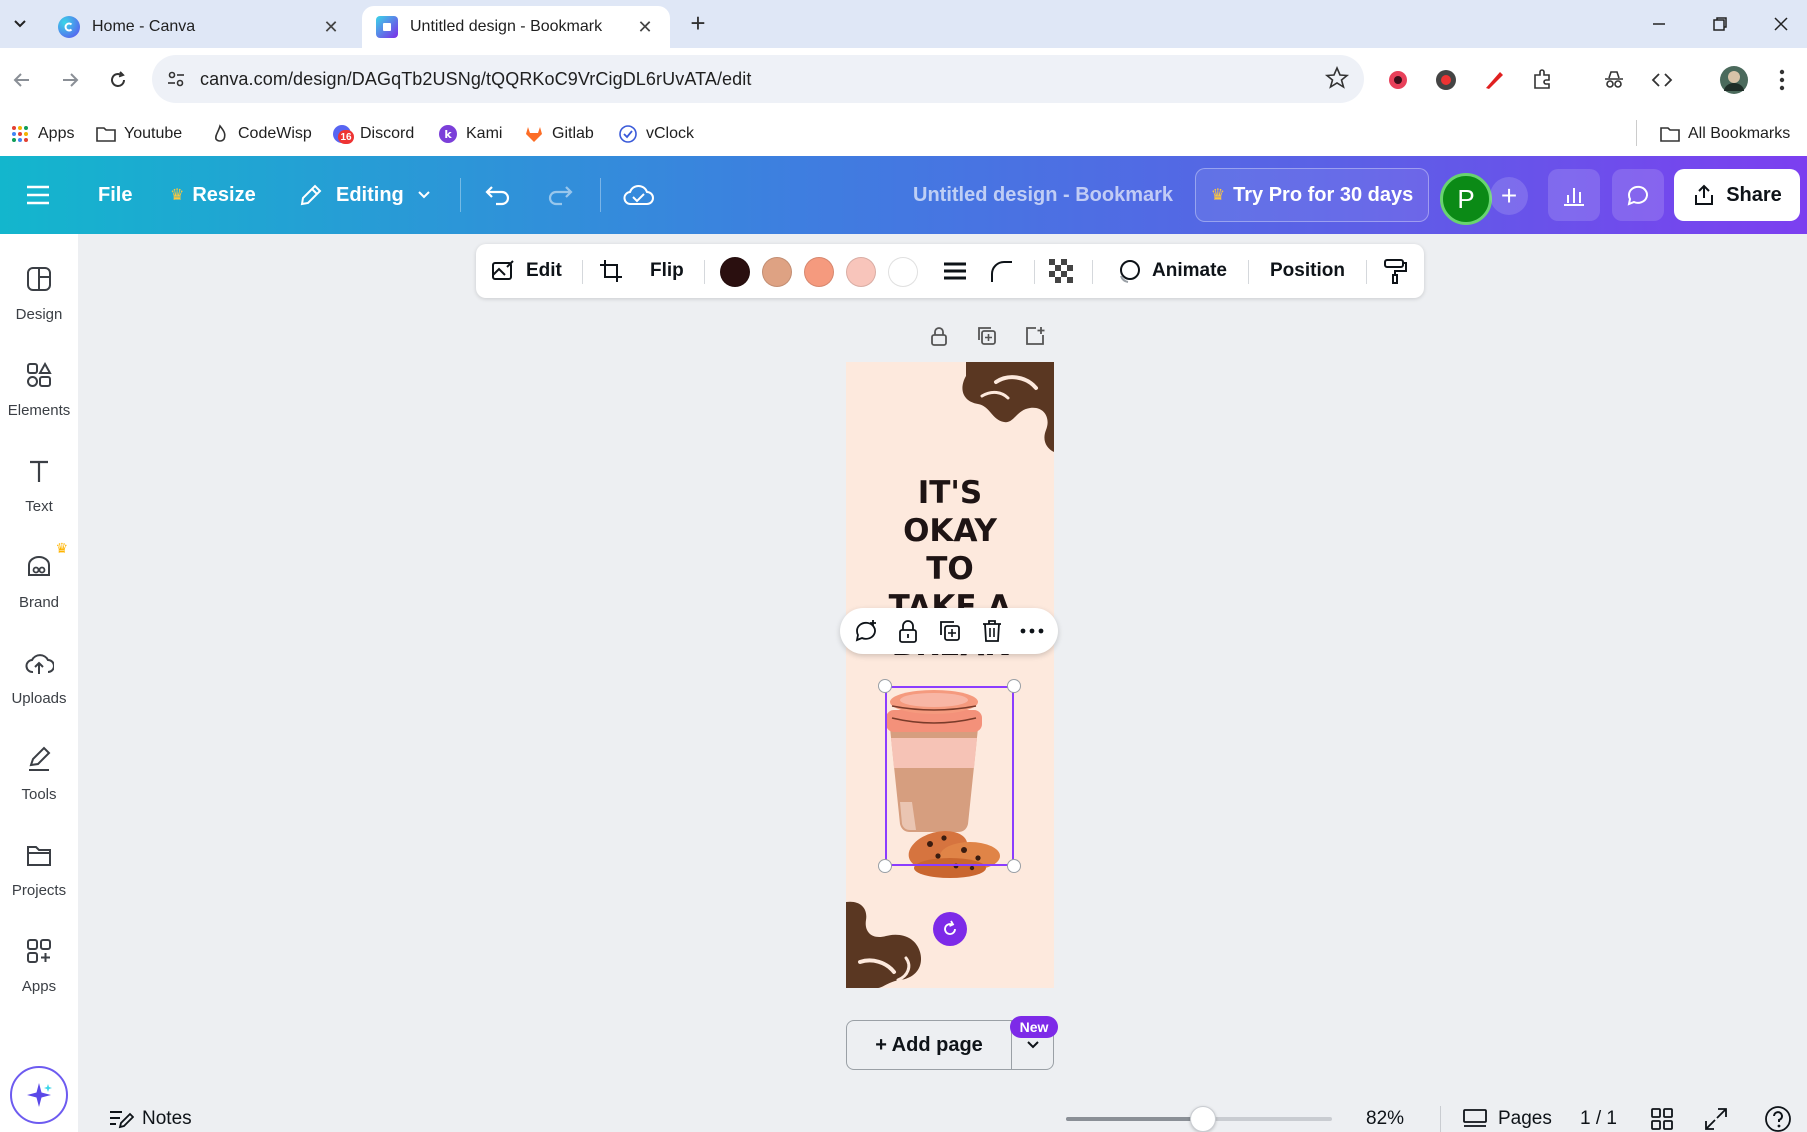 Image resolution: width=1807 pixels, height=1132 pixels. What do you see at coordinates (39, 775) in the screenshot?
I see `sidebar-item-tools: Tools` at bounding box center [39, 775].